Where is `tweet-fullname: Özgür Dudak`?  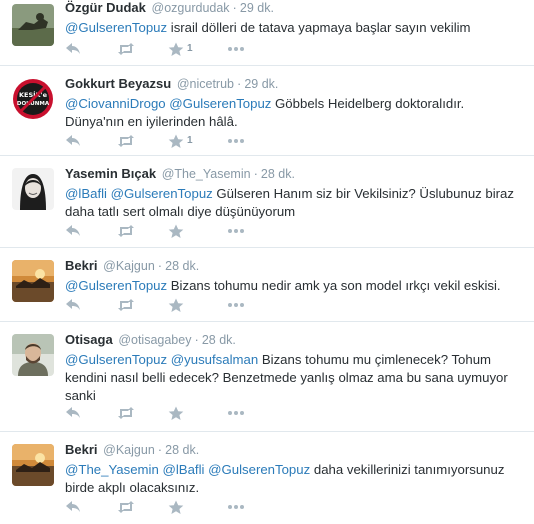 tweet-fullname: Özgür Dudak is located at coordinates (105, 7).